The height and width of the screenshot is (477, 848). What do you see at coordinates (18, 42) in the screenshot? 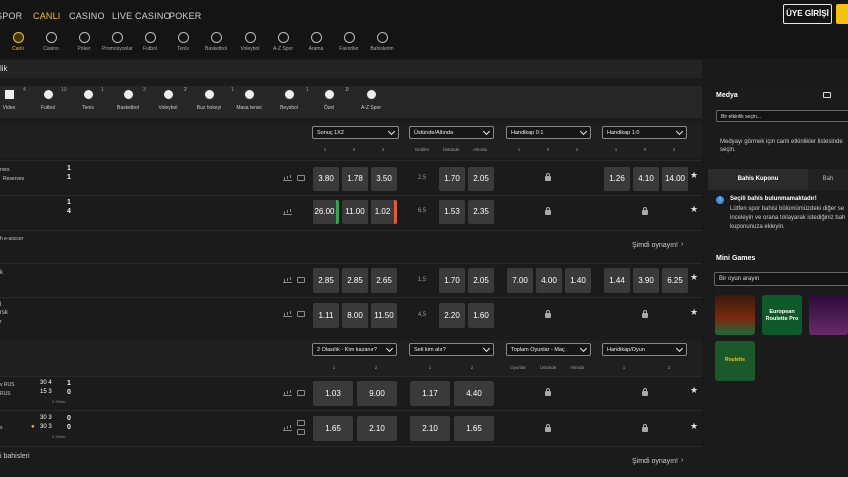
I see `live-tab: Canlı` at bounding box center [18, 42].